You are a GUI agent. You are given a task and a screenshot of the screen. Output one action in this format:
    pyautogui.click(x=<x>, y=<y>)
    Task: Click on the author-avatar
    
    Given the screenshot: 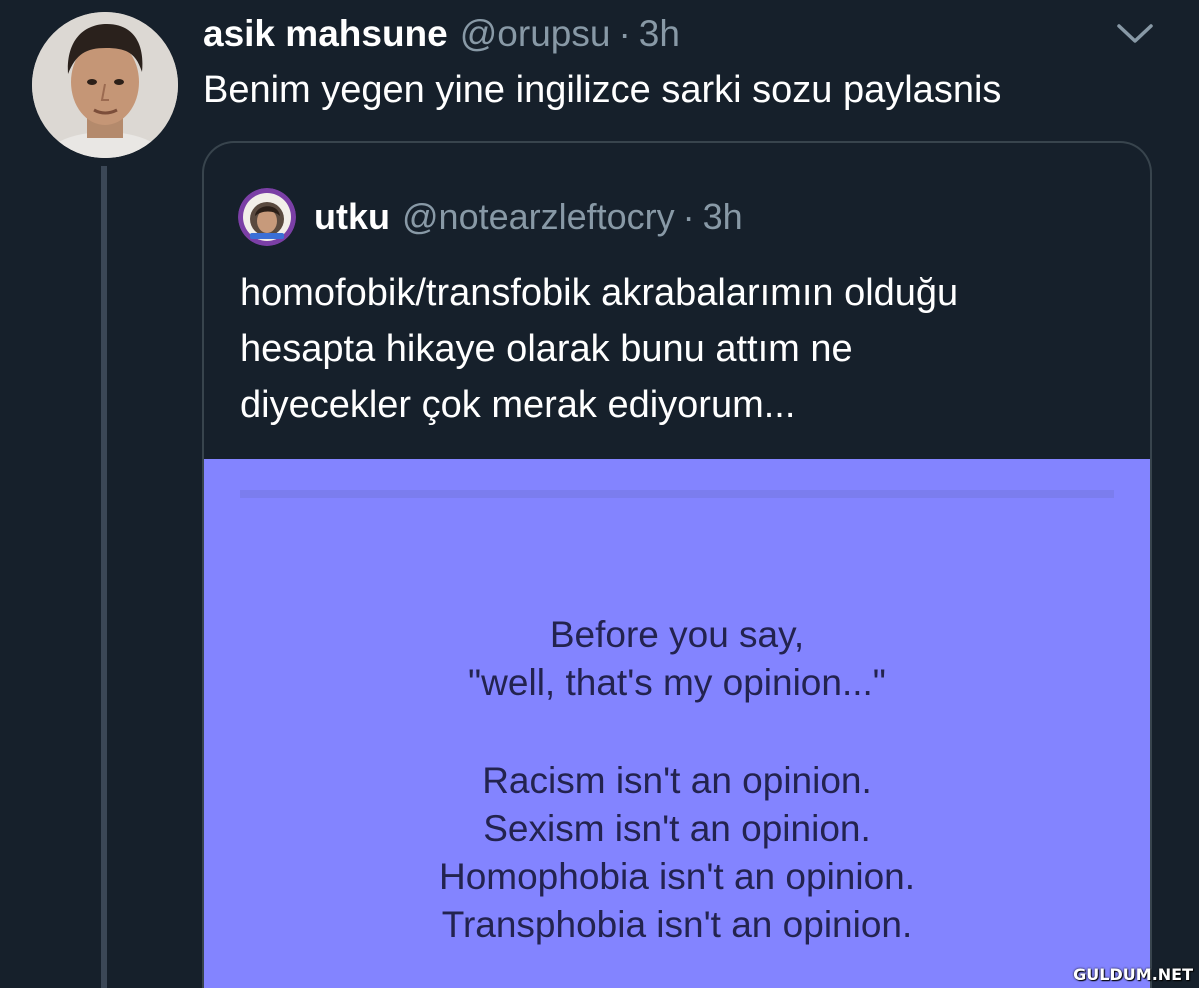 What is the action you would take?
    pyautogui.click(x=105, y=85)
    